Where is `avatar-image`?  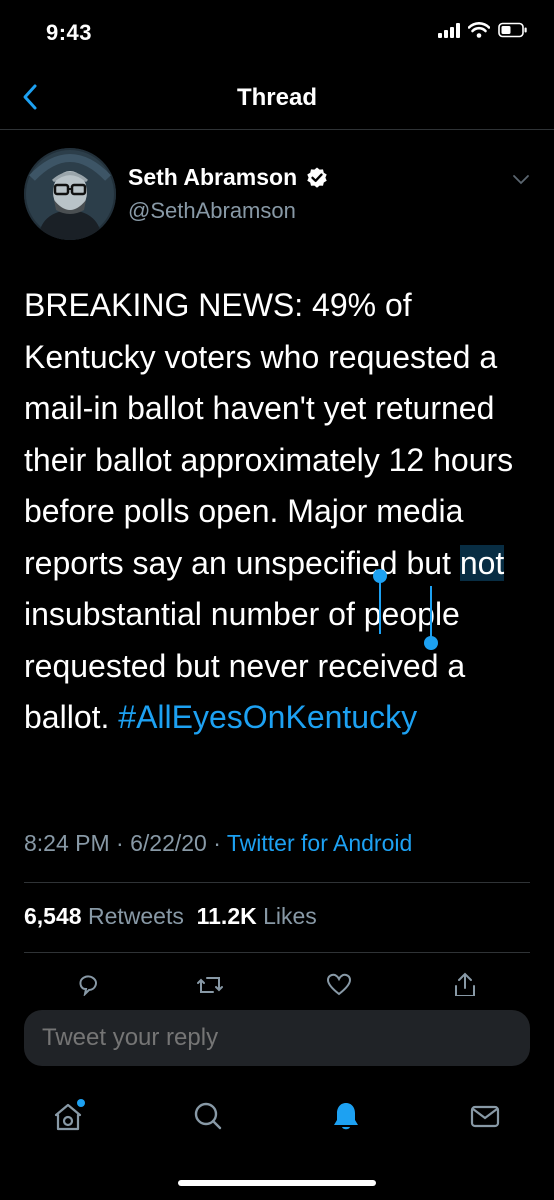
avatar-image is located at coordinates (70, 194).